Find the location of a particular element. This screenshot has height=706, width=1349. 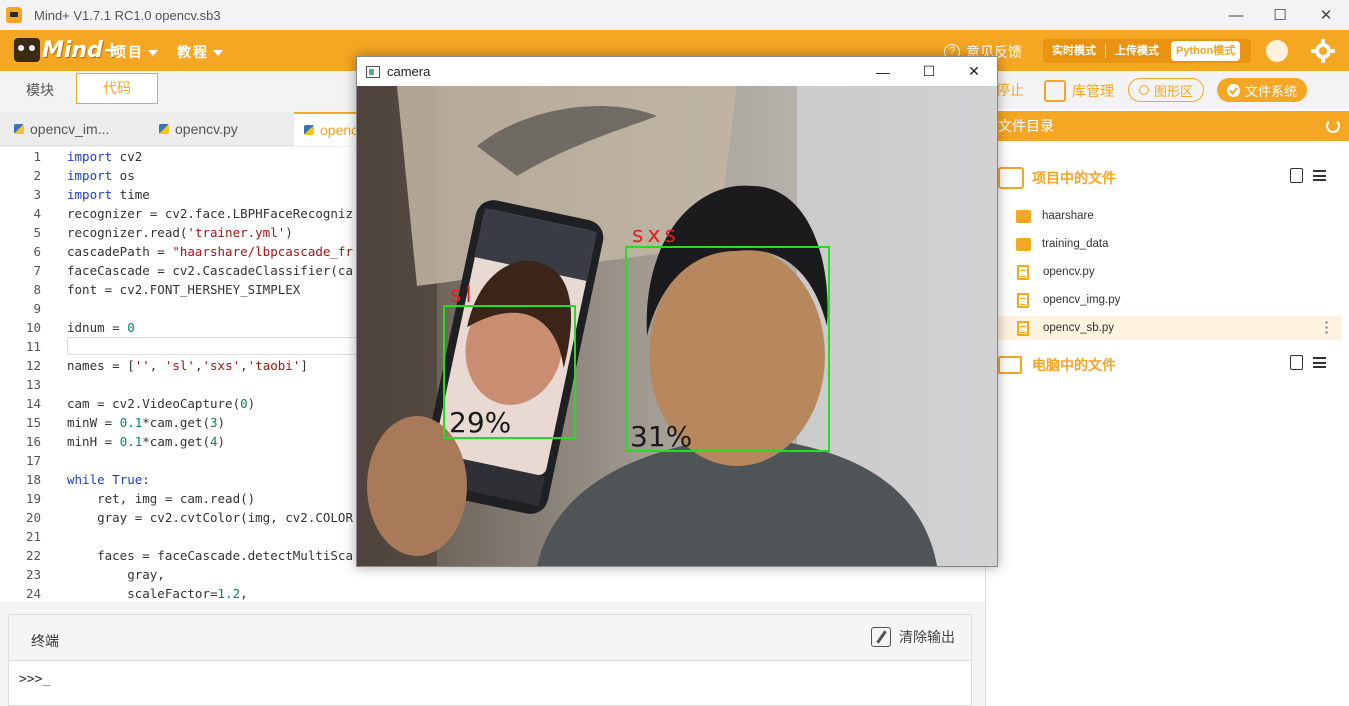

broom-icon is located at coordinates (881, 637).